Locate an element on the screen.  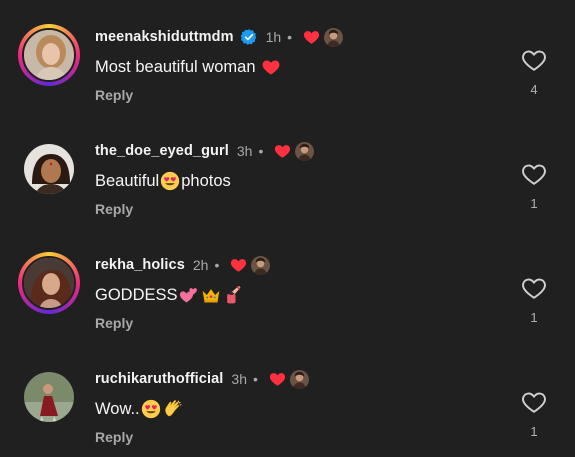
crown-icon is located at coordinates (211, 295).